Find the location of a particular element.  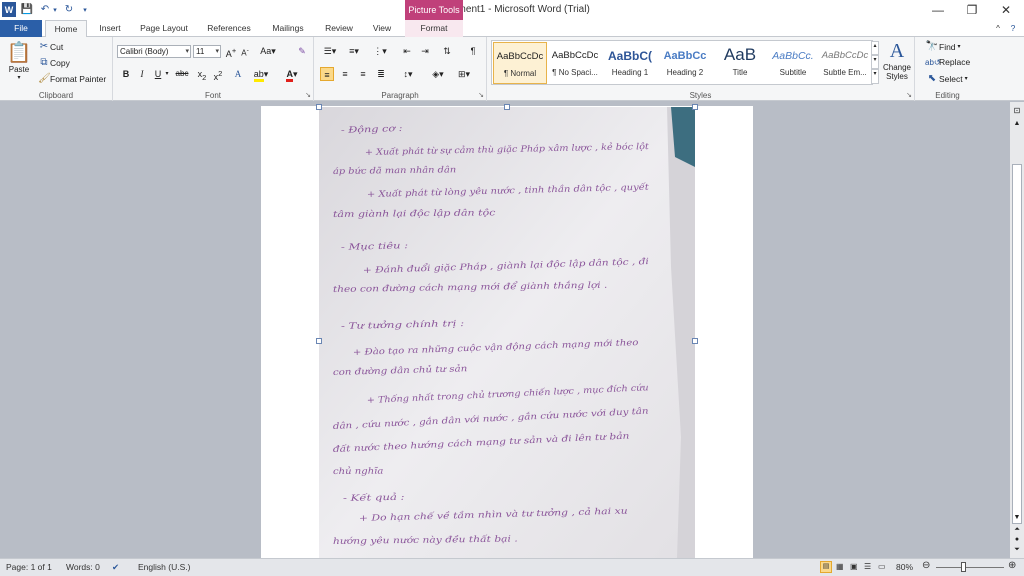

style-subtitle: AaBbCc. Subtitle is located at coordinates (793, 63).